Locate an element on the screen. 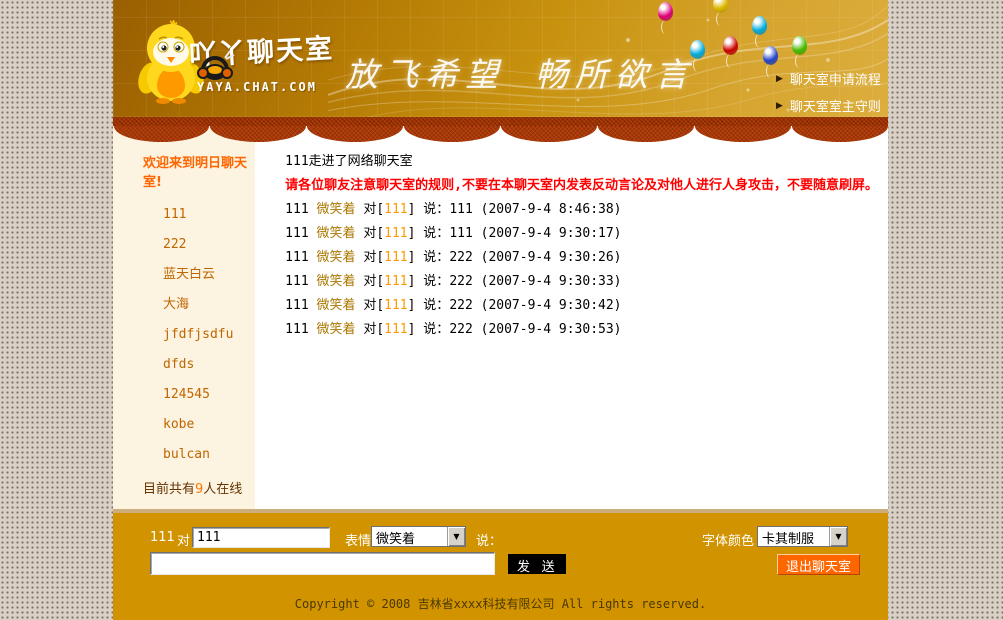 Image resolution: width=1003 pixels, height=620 pixels. link-label: 聊天室申请流程 is located at coordinates (835, 80).